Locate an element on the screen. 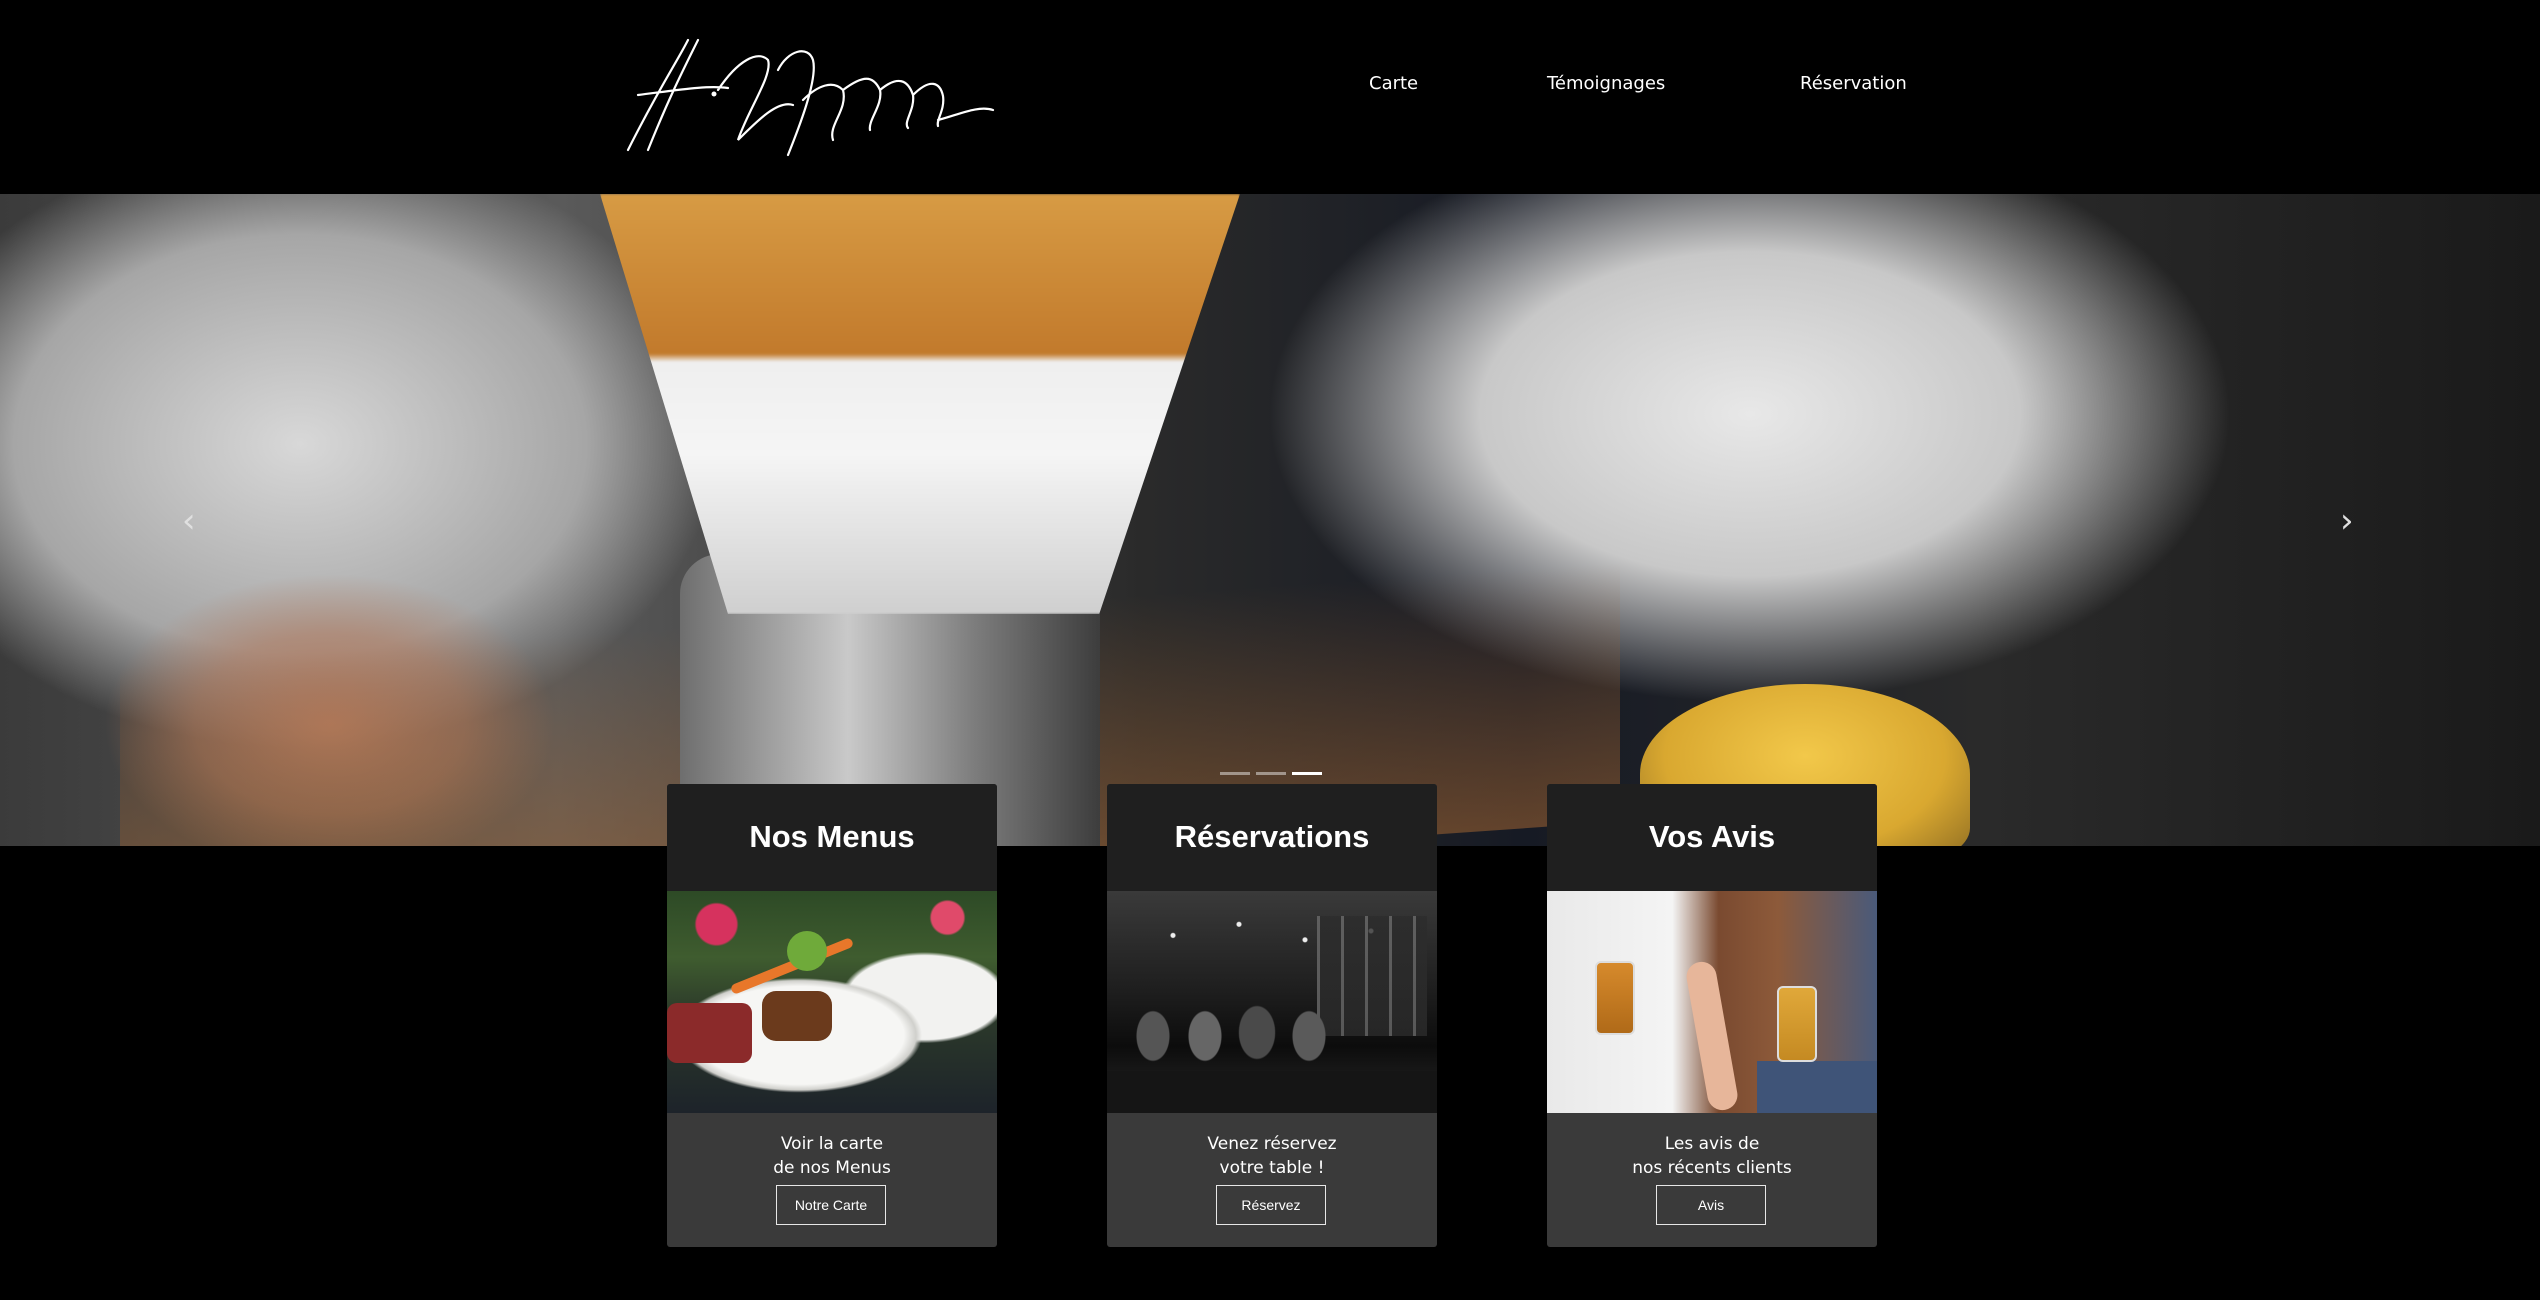 Image resolution: width=2540 pixels, height=1300 pixels. counter-shape is located at coordinates (1272, 1092).